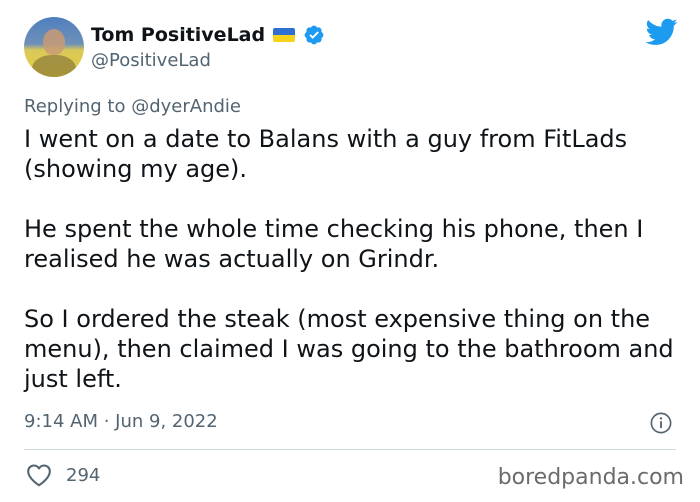 This screenshot has height=502, width=700. Describe the element at coordinates (284, 35) in the screenshot. I see `ukraine-flag-icon` at that location.